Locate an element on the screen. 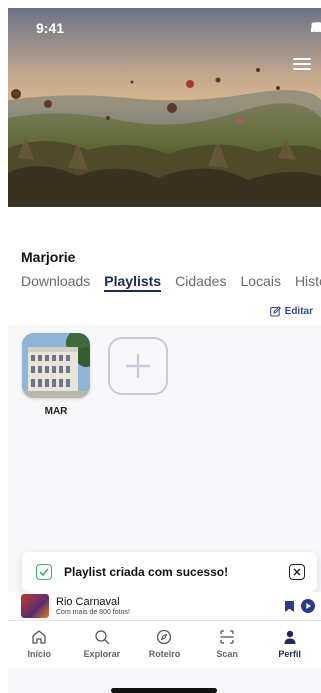  playlist-card: MAR is located at coordinates (56, 375).